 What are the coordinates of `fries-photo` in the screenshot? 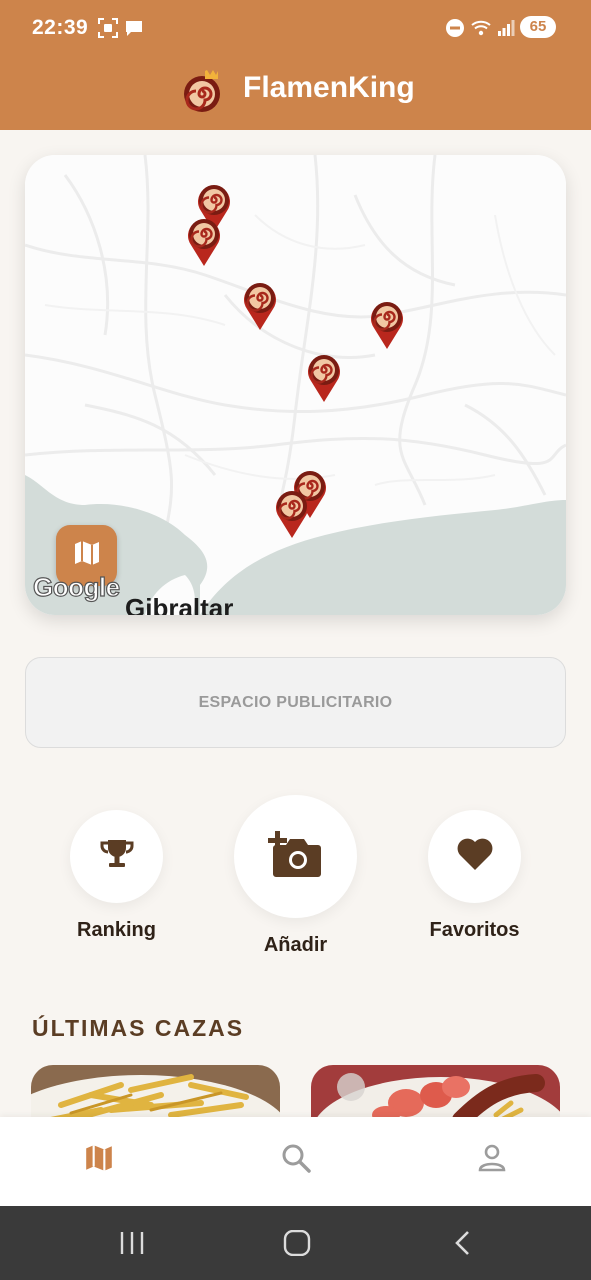 It's located at (155, 1095).